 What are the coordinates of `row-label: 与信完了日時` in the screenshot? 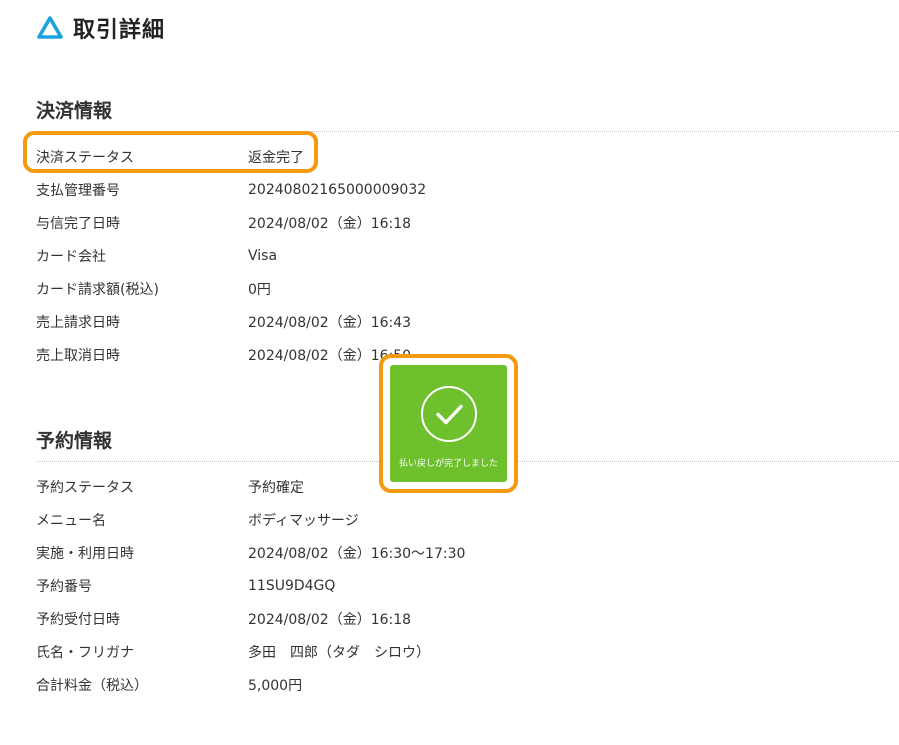 It's located at (78, 223).